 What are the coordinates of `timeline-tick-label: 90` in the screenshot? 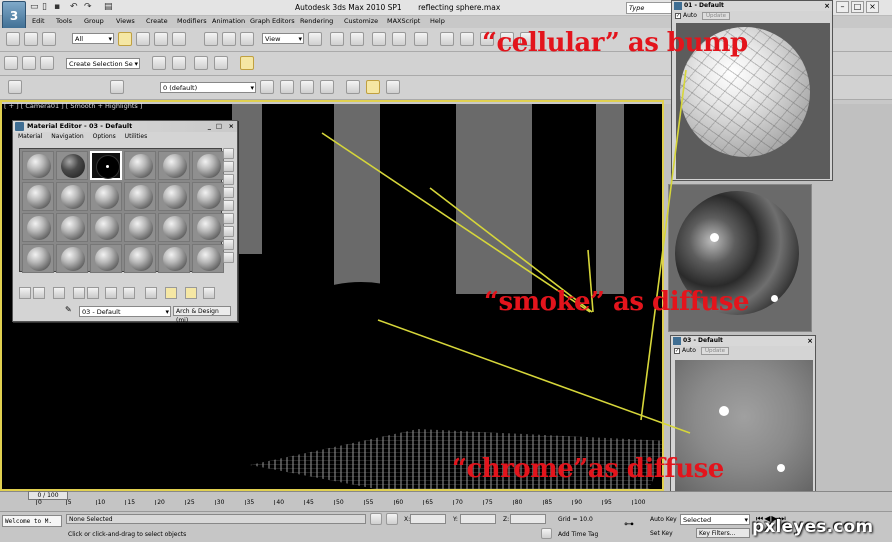 It's located at (578, 502).